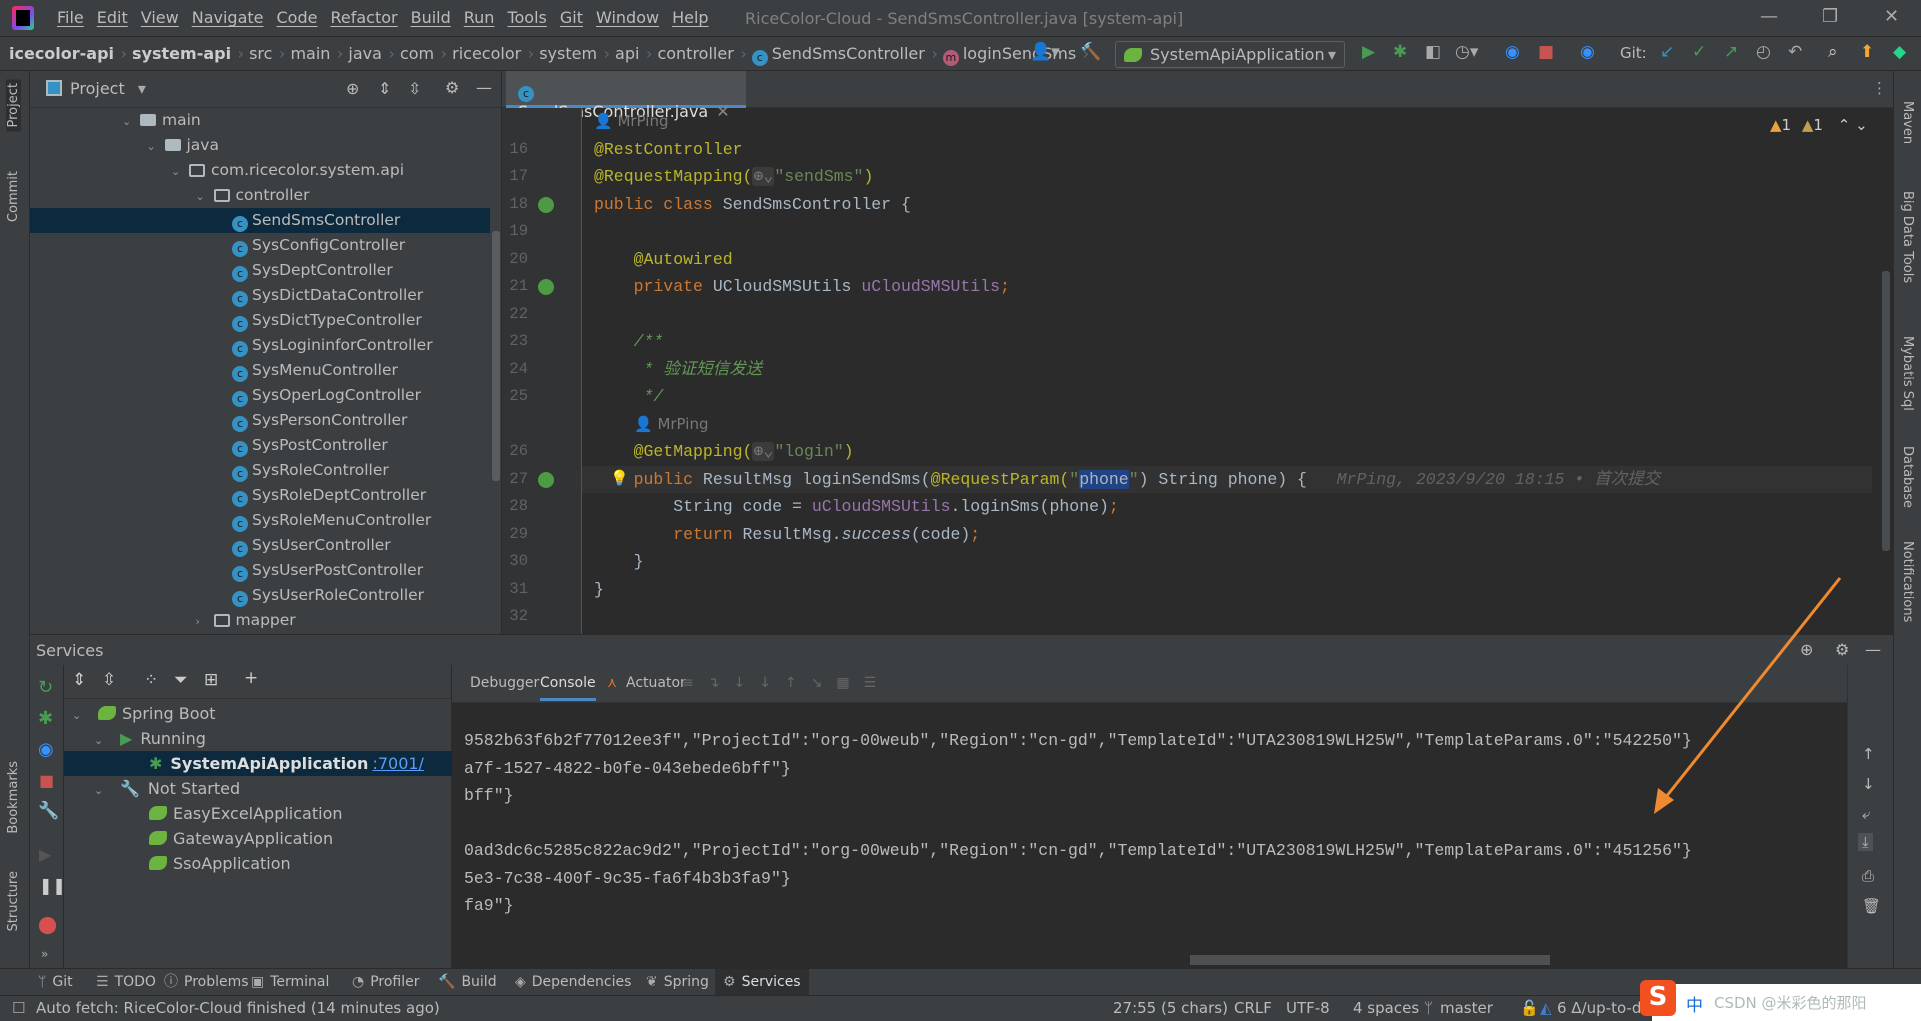 This screenshot has width=1921, height=1021. Describe the element at coordinates (1868, 876) in the screenshot. I see `print-icon: ⎙` at that location.